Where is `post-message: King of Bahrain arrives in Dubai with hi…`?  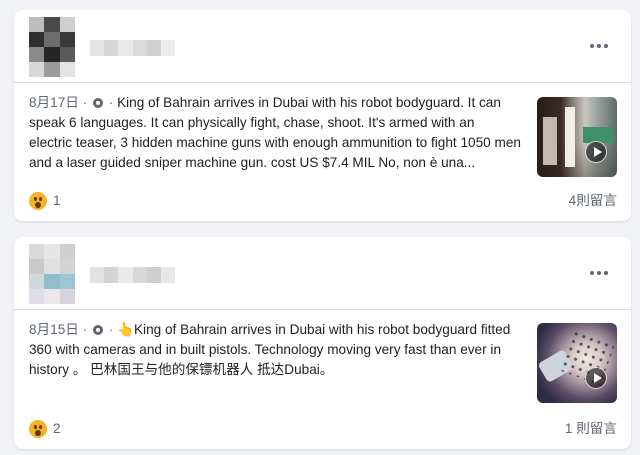 post-message: King of Bahrain arrives in Dubai with hi… is located at coordinates (275, 132).